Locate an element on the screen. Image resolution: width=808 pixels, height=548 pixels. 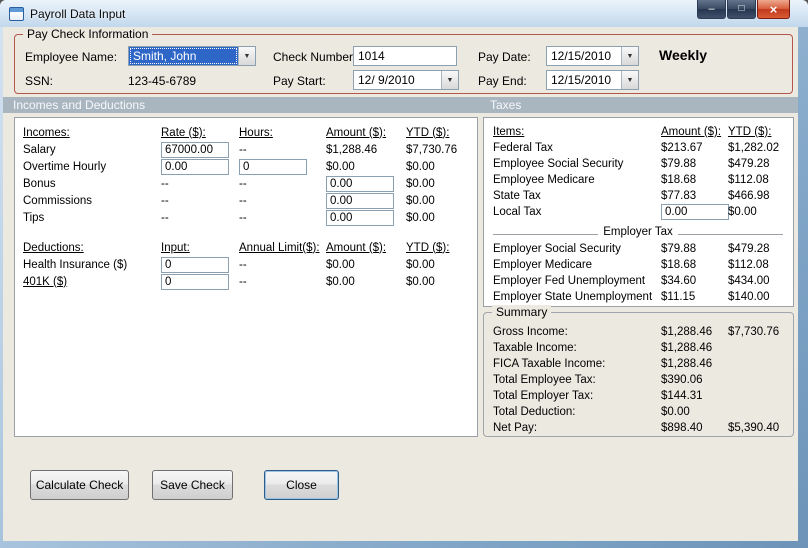
save-check-button: Save Check is located at coordinates (192, 485).